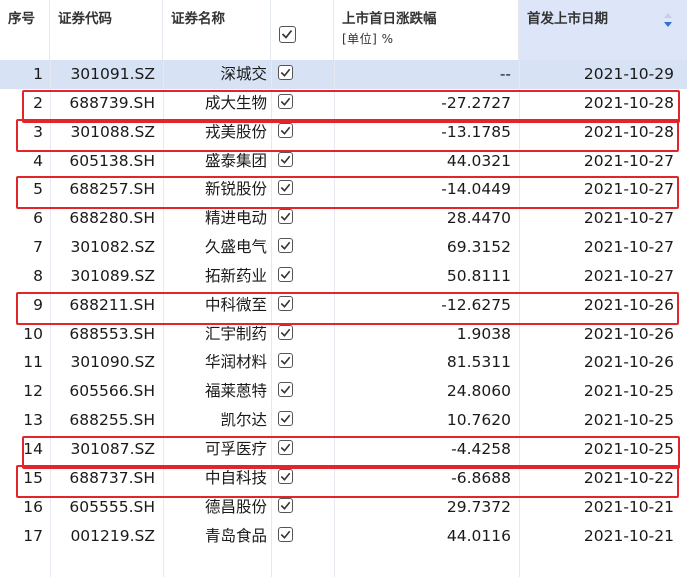 This screenshot has height=577, width=687. What do you see at coordinates (112, 391) in the screenshot?
I see `security-code: 605566.SH` at bounding box center [112, 391].